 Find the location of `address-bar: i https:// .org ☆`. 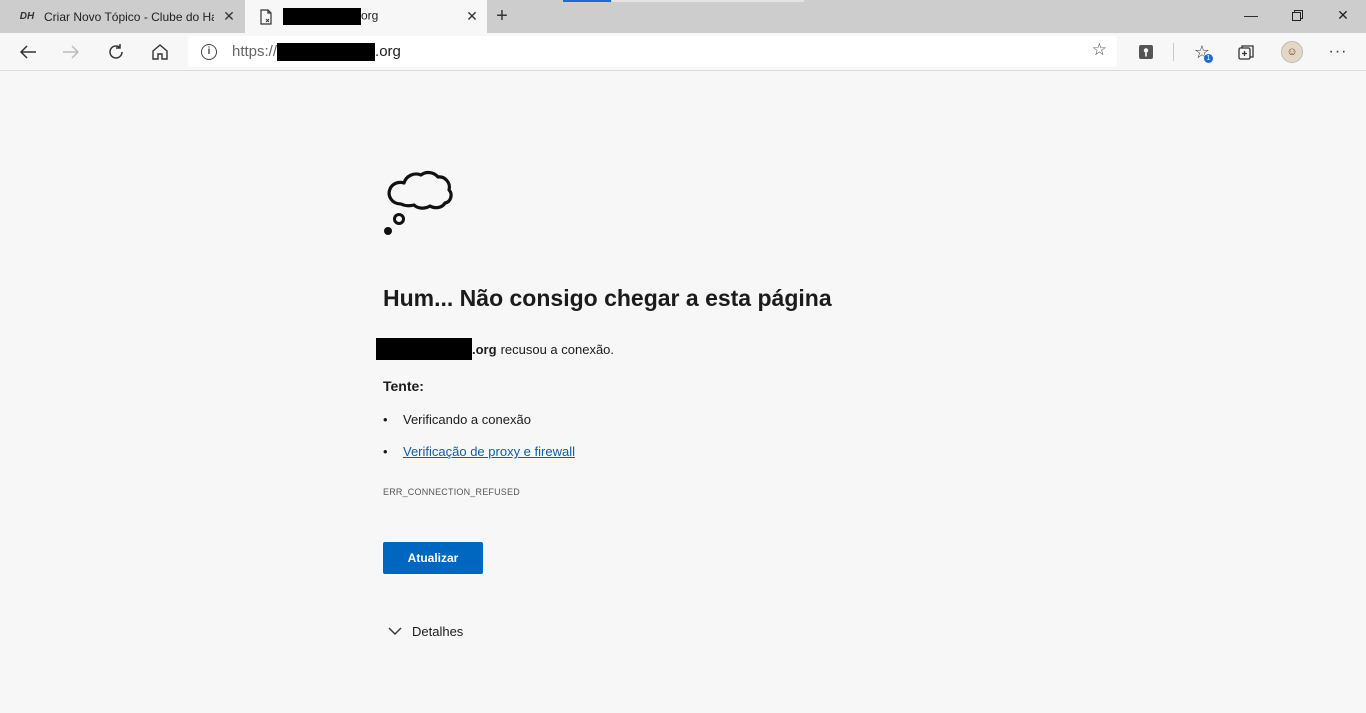

address-bar: i https:// .org ☆ is located at coordinates (652, 51).